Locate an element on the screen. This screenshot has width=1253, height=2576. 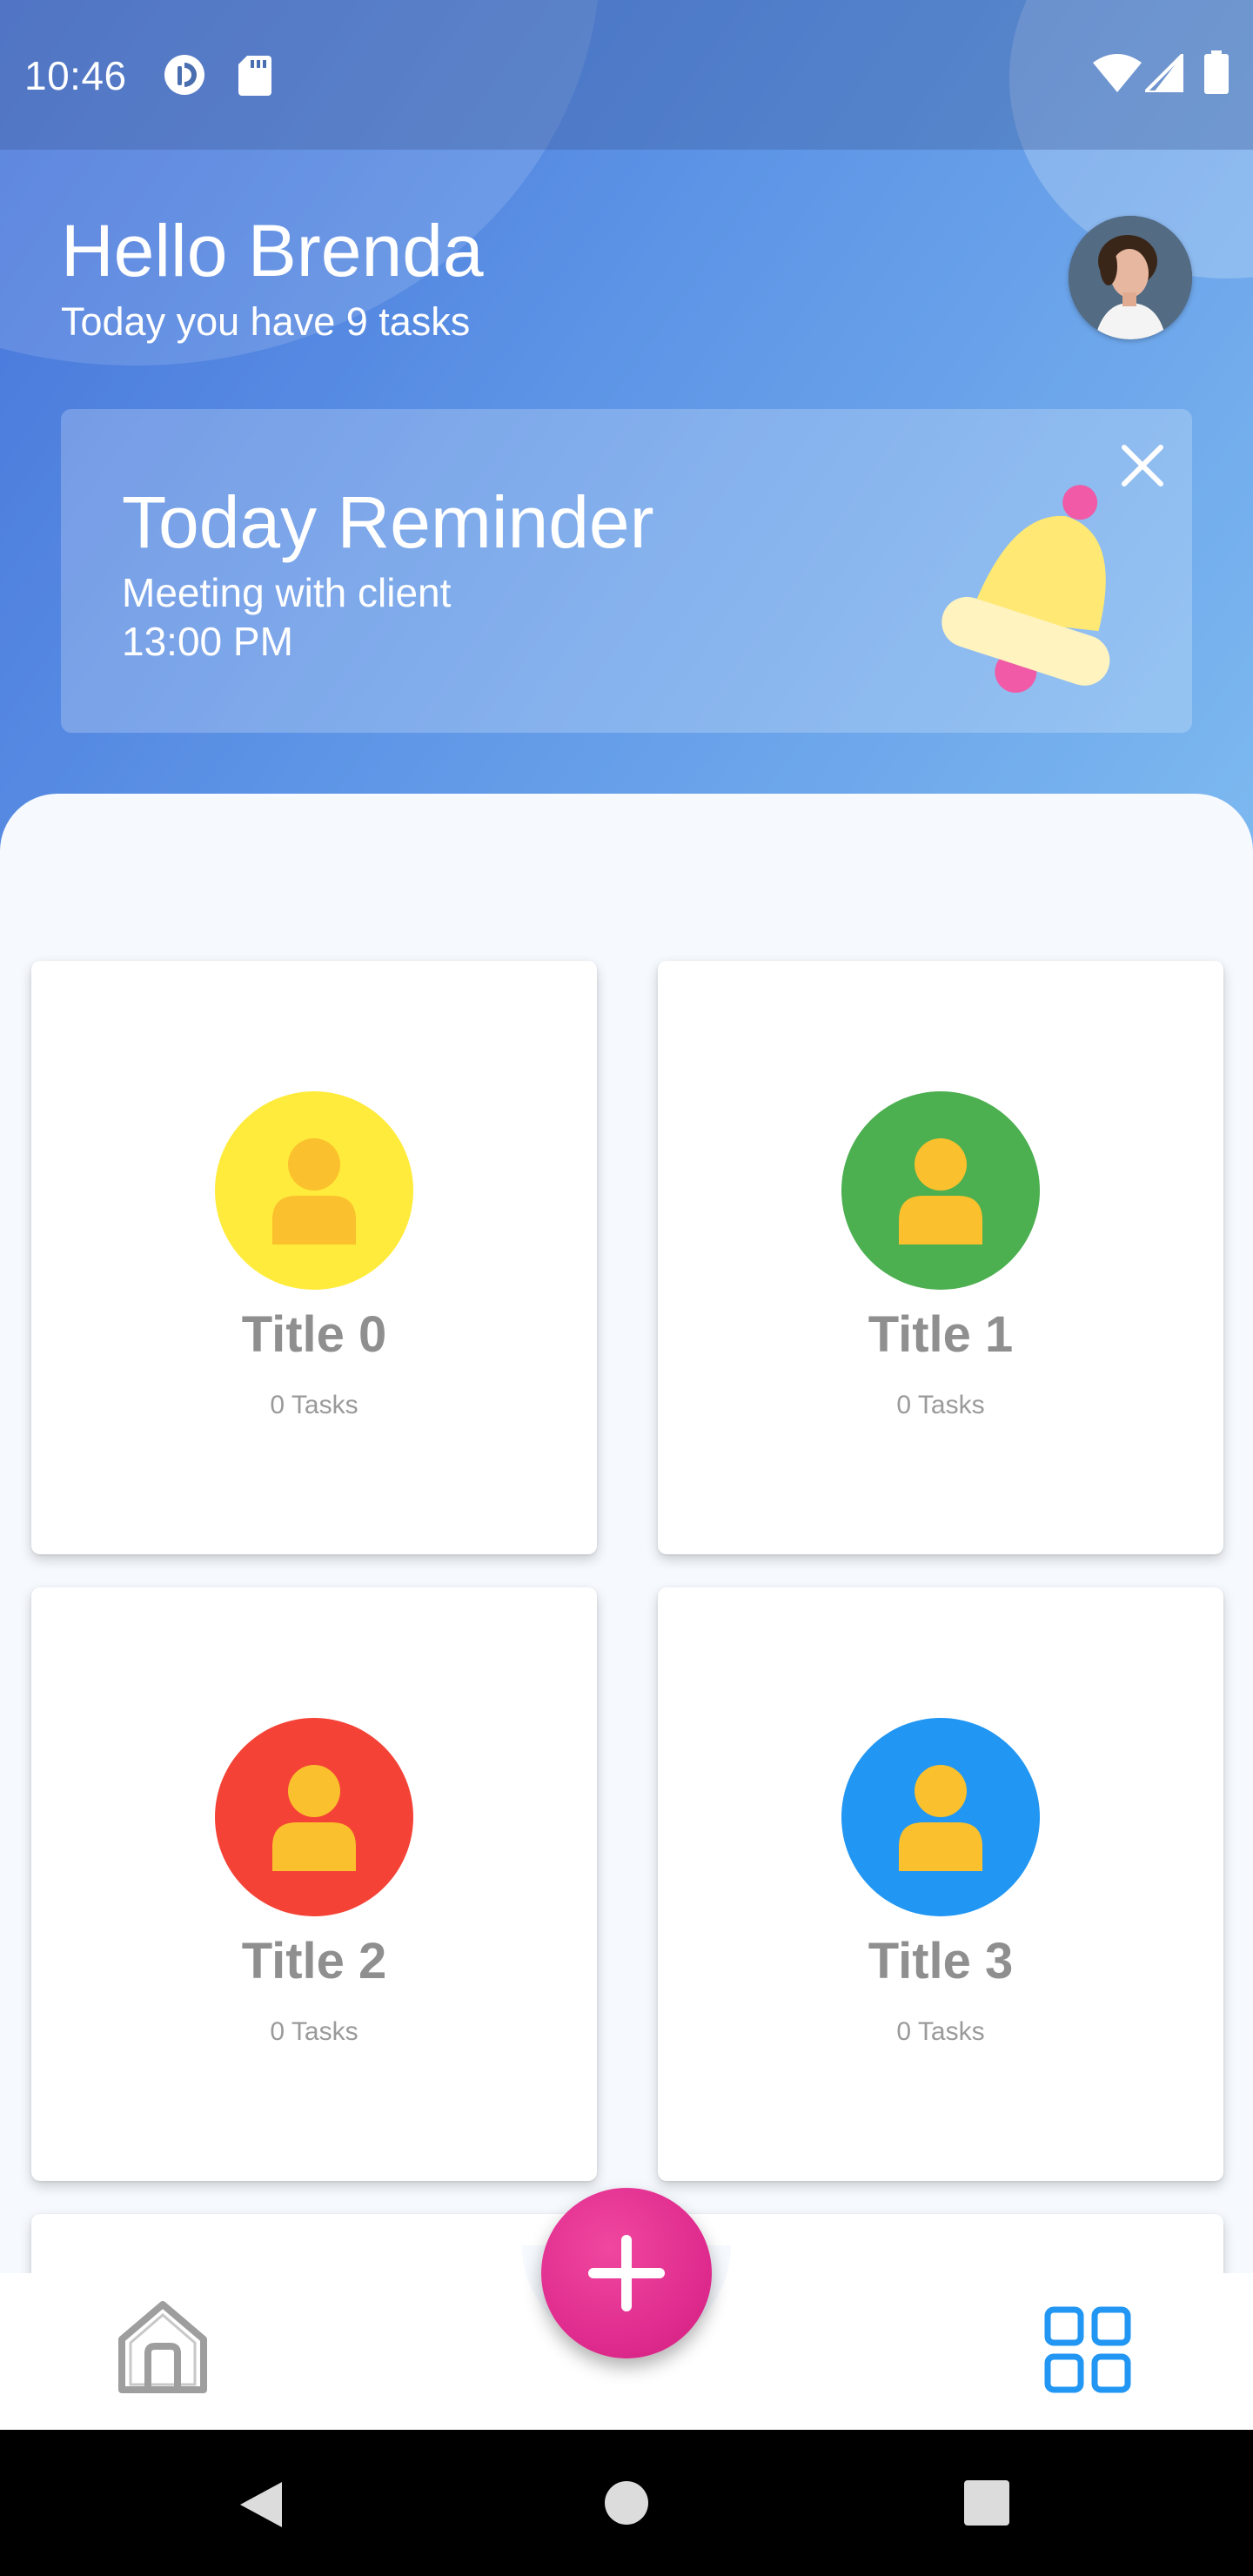
recents-icon is located at coordinates (986, 2503).